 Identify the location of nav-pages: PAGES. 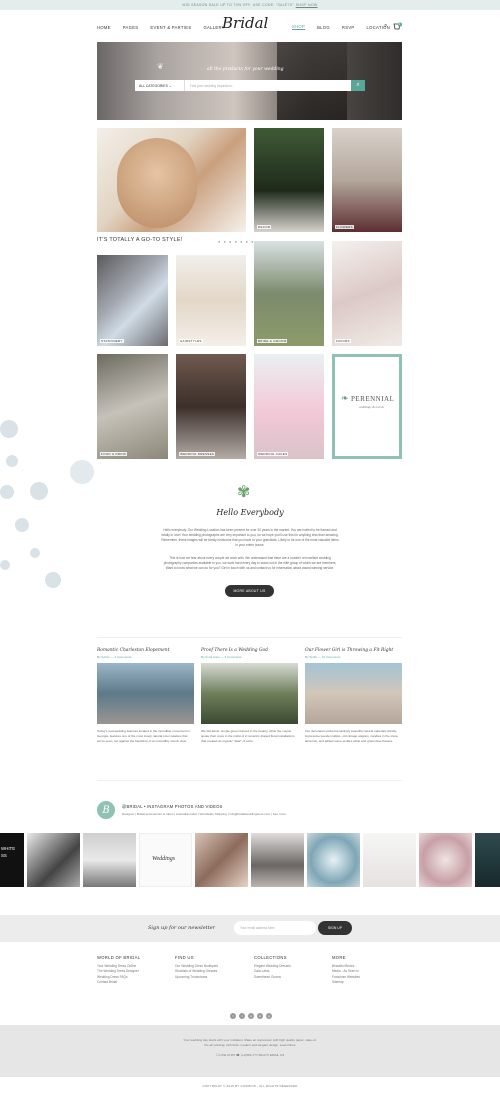
(131, 27).